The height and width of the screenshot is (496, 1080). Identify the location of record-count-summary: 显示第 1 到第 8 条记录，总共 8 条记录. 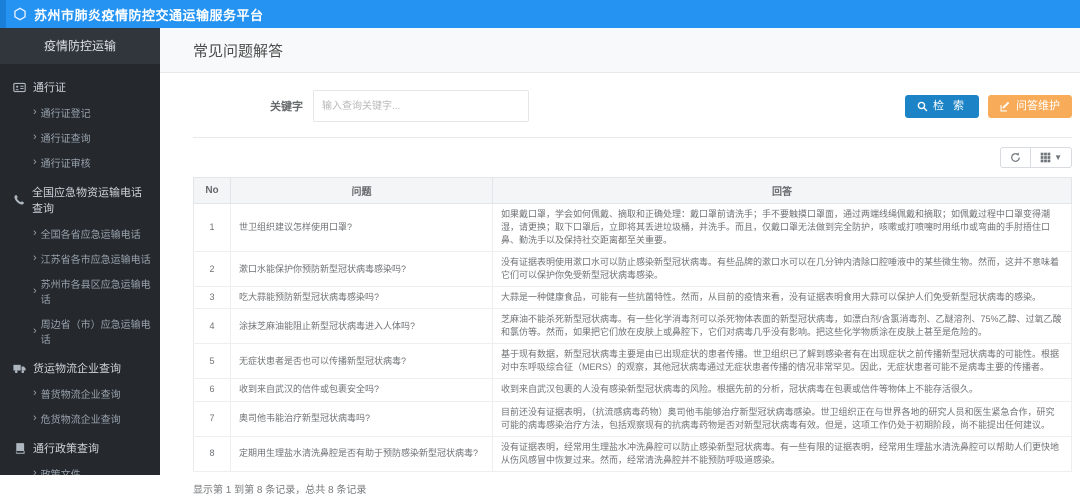
(280, 490).